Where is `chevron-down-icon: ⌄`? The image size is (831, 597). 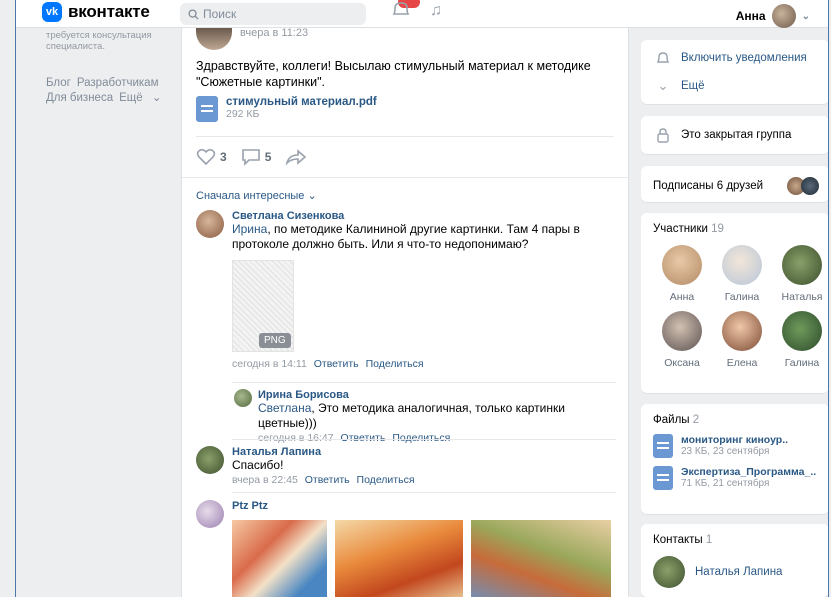 chevron-down-icon: ⌄ is located at coordinates (663, 85).